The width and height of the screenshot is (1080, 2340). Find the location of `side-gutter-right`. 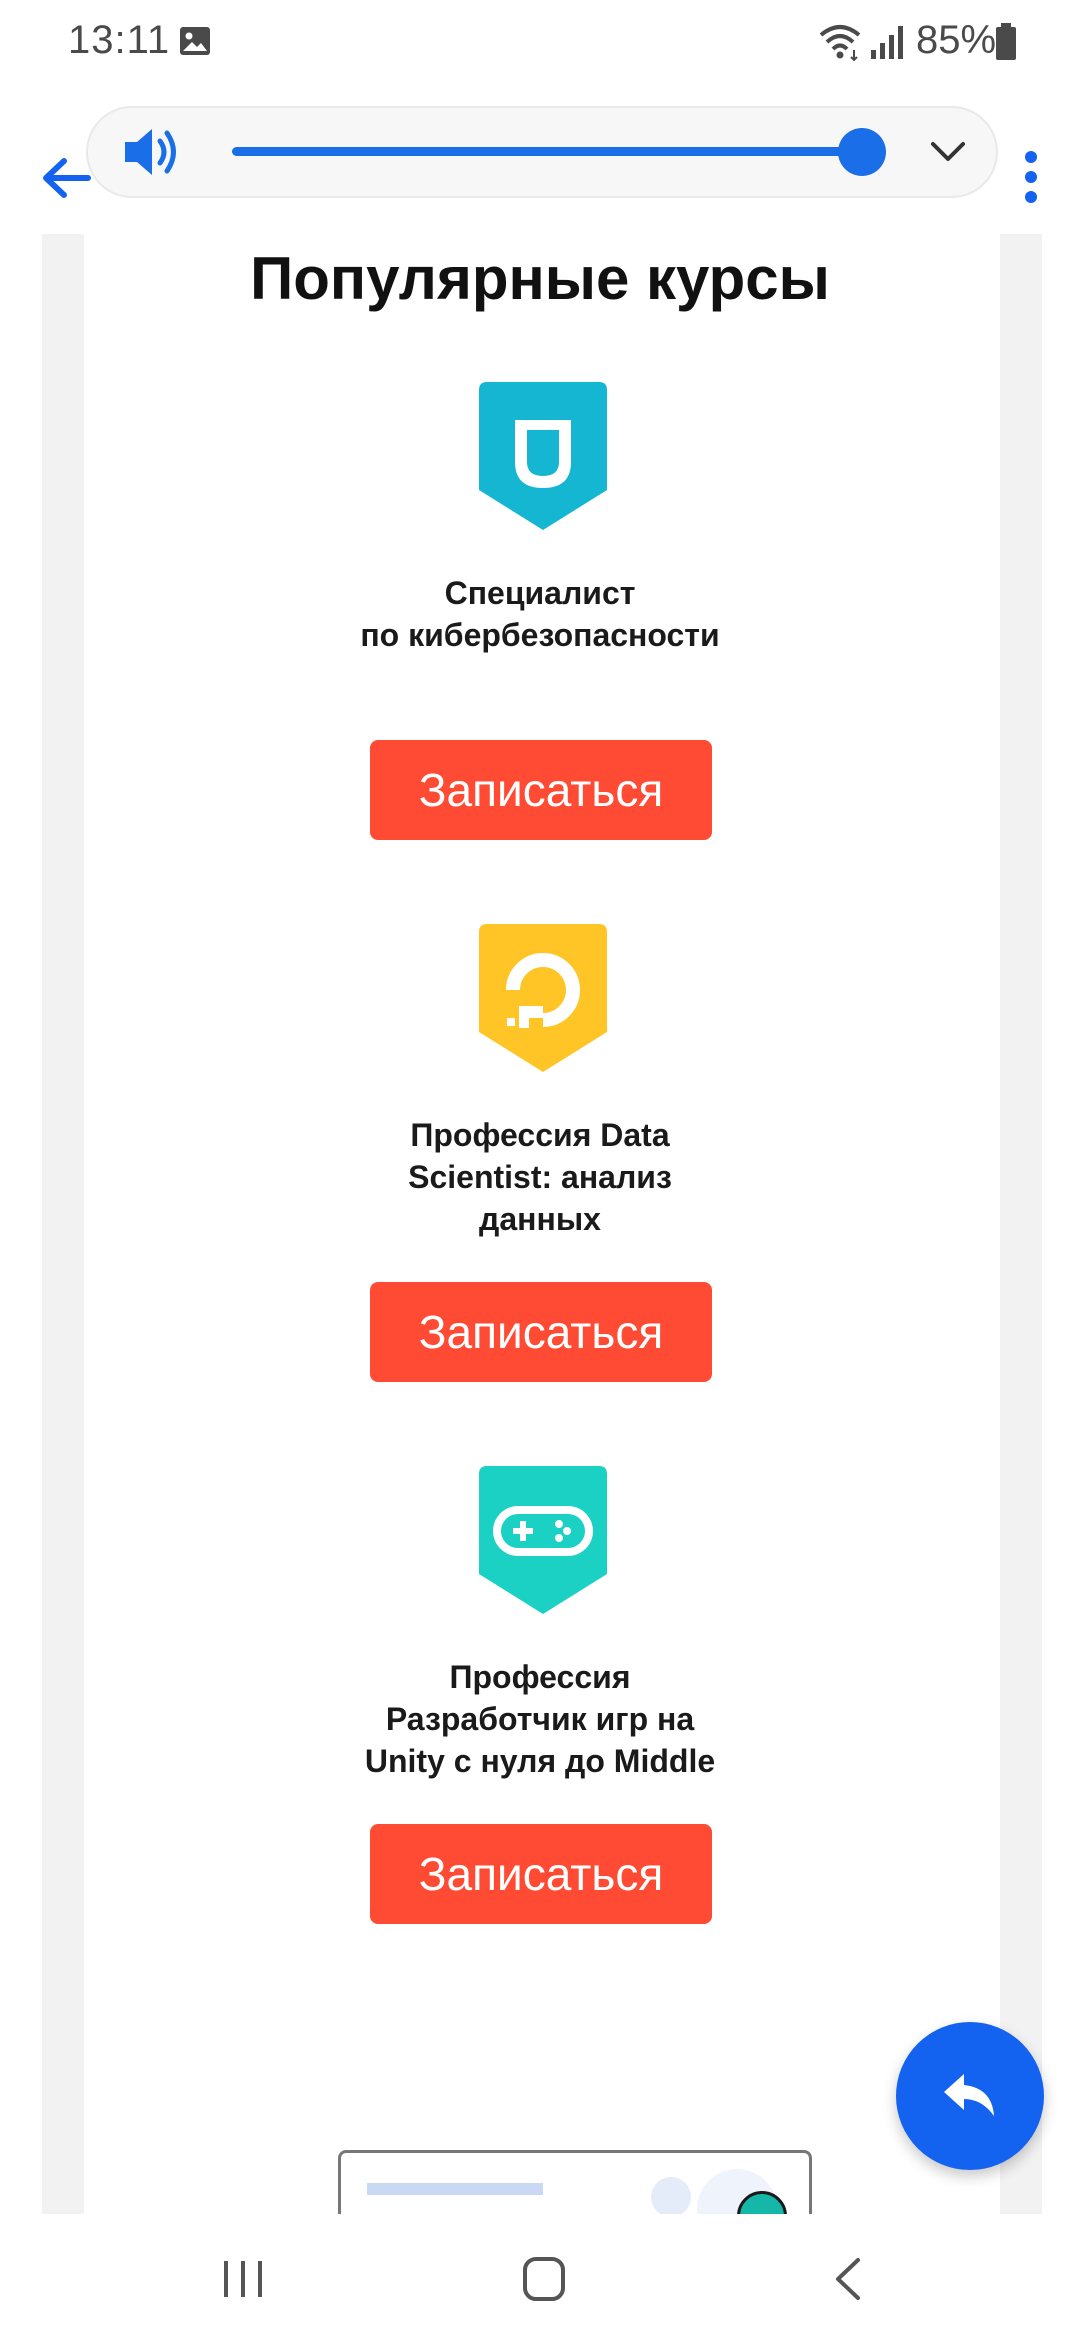

side-gutter-right is located at coordinates (1021, 1224).